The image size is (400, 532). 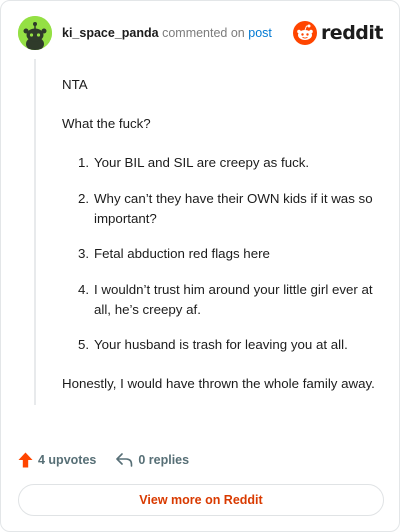 What do you see at coordinates (25, 460) in the screenshot?
I see `upvote-arrow-icon` at bounding box center [25, 460].